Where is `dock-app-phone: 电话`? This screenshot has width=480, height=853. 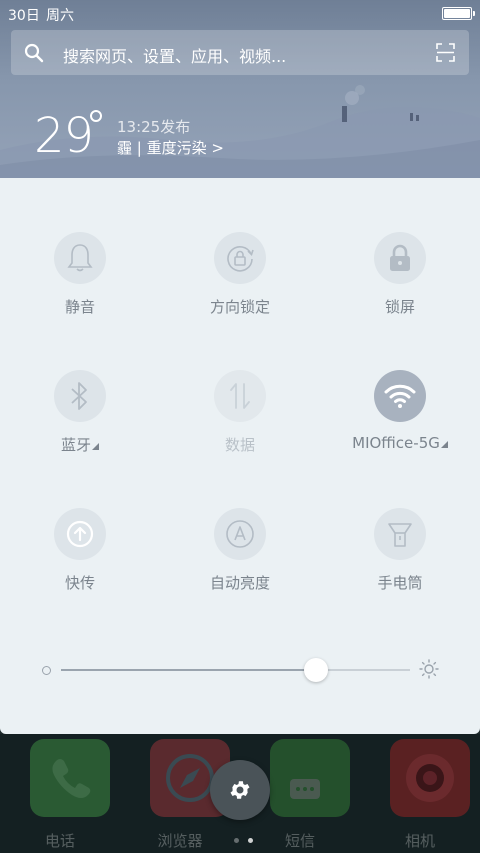
dock-app-phone: 电话 is located at coordinates (60, 793).